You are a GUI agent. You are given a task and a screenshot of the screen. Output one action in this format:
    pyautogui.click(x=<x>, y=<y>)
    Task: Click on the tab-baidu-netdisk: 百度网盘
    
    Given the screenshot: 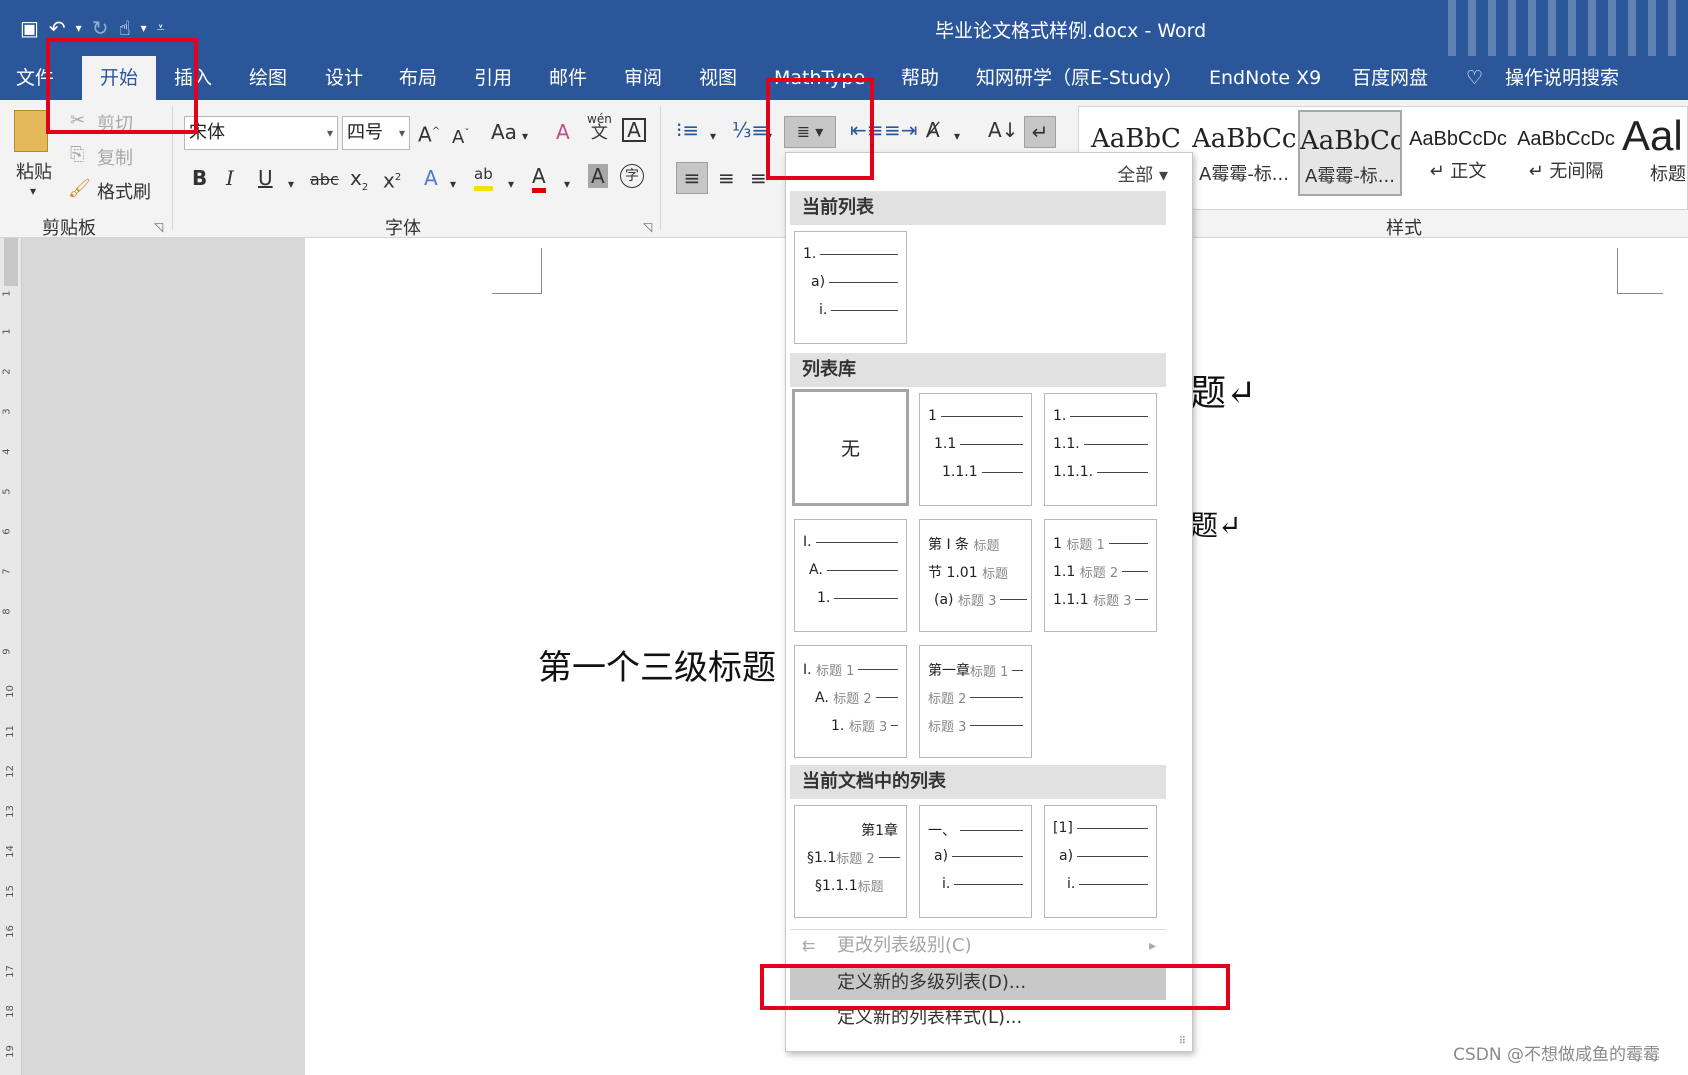 What is the action you would take?
    pyautogui.click(x=1390, y=78)
    